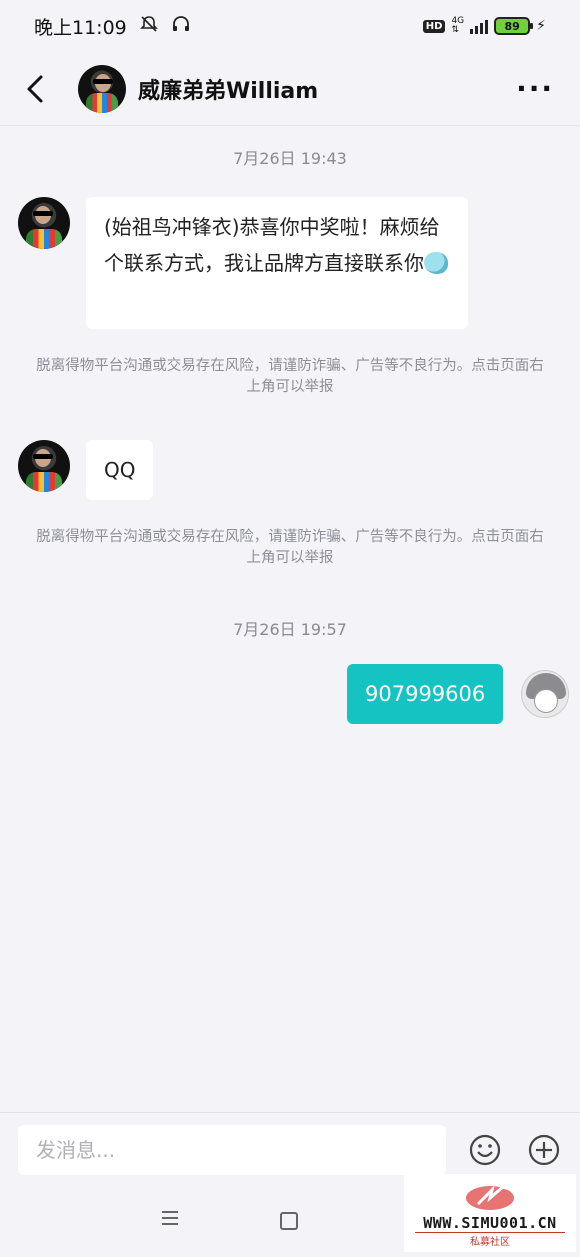 The width and height of the screenshot is (580, 1257). What do you see at coordinates (80, 27) in the screenshot?
I see `status-time: 晚上11:09` at bounding box center [80, 27].